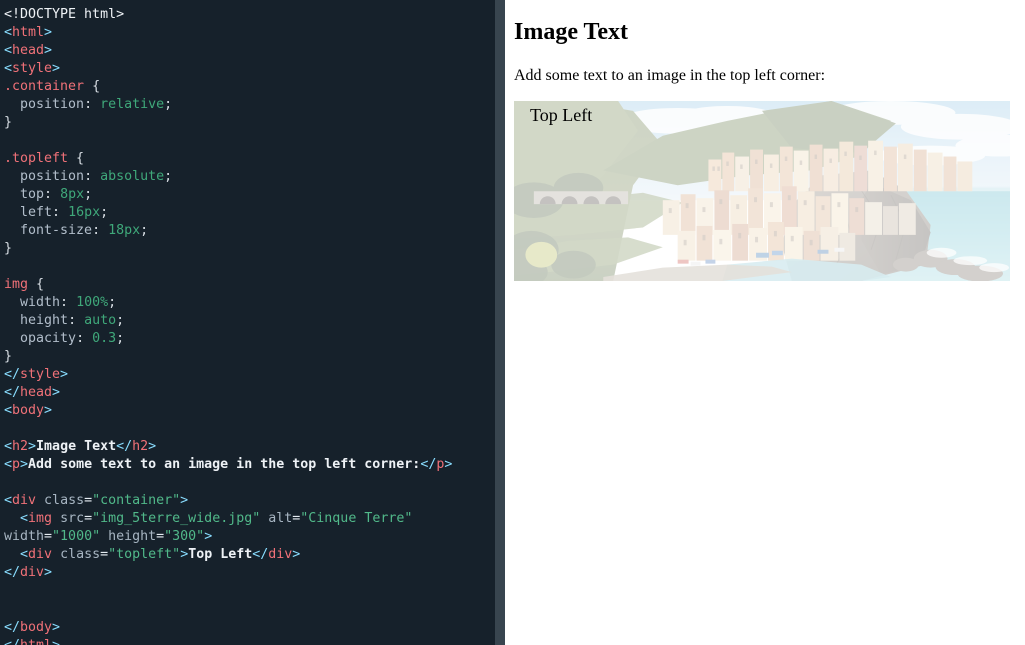 The image size is (1025, 645). Describe the element at coordinates (20, 447) in the screenshot. I see `code-token: h2` at that location.